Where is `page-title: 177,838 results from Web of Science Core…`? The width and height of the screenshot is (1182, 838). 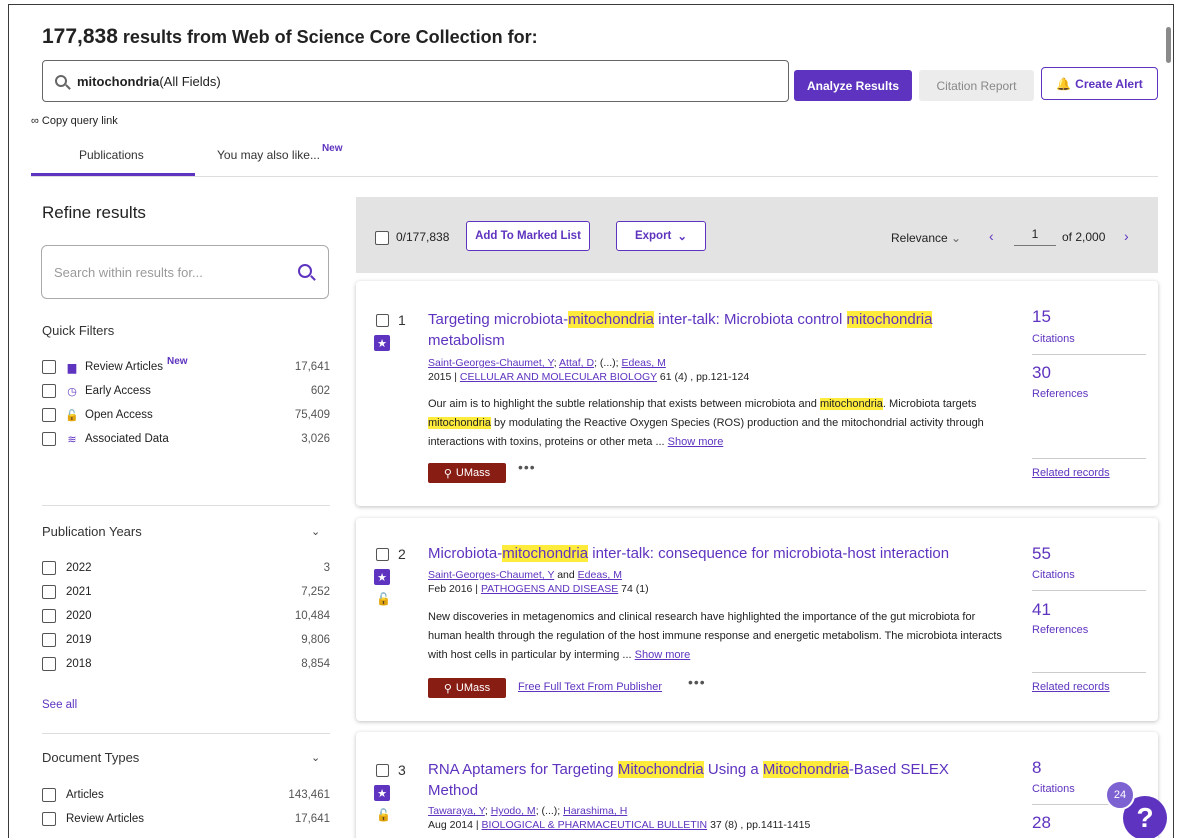
page-title: 177,838 results from Web of Science Core… is located at coordinates (290, 36).